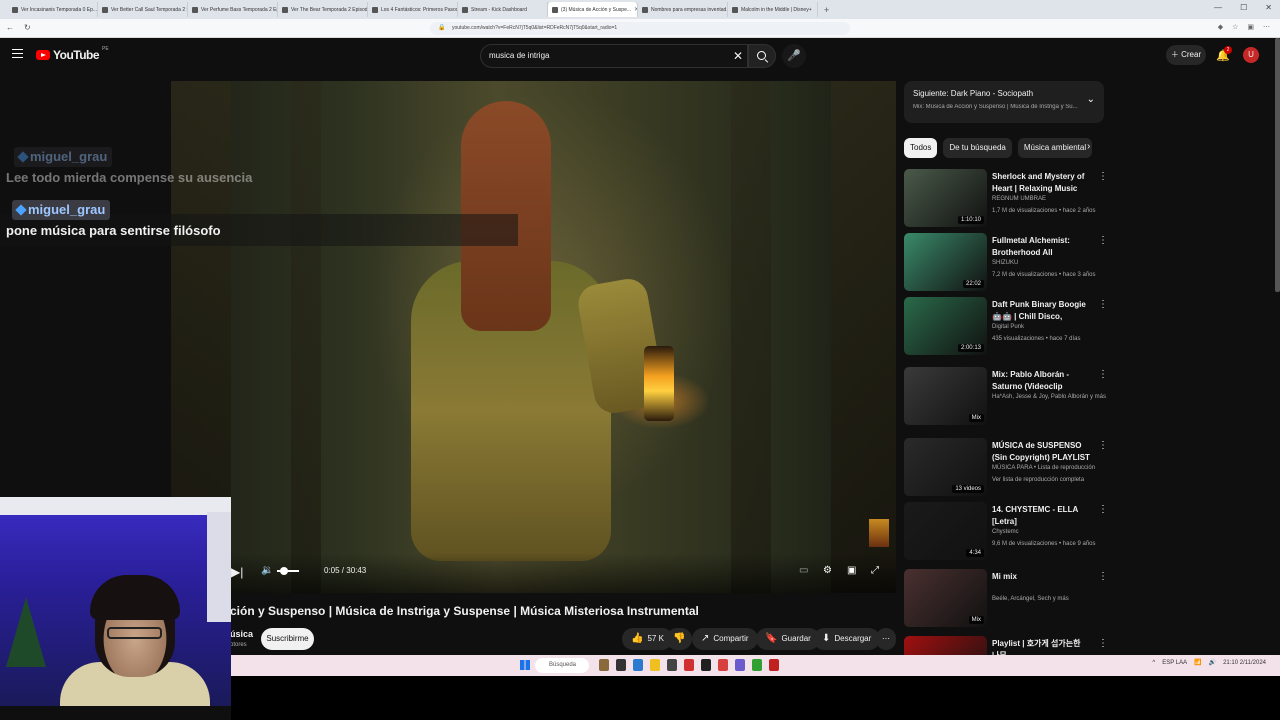 Image resolution: width=1280 pixels, height=720 pixels. What do you see at coordinates (851, 570) in the screenshot?
I see `miniplayer-icon: ▣` at bounding box center [851, 570].